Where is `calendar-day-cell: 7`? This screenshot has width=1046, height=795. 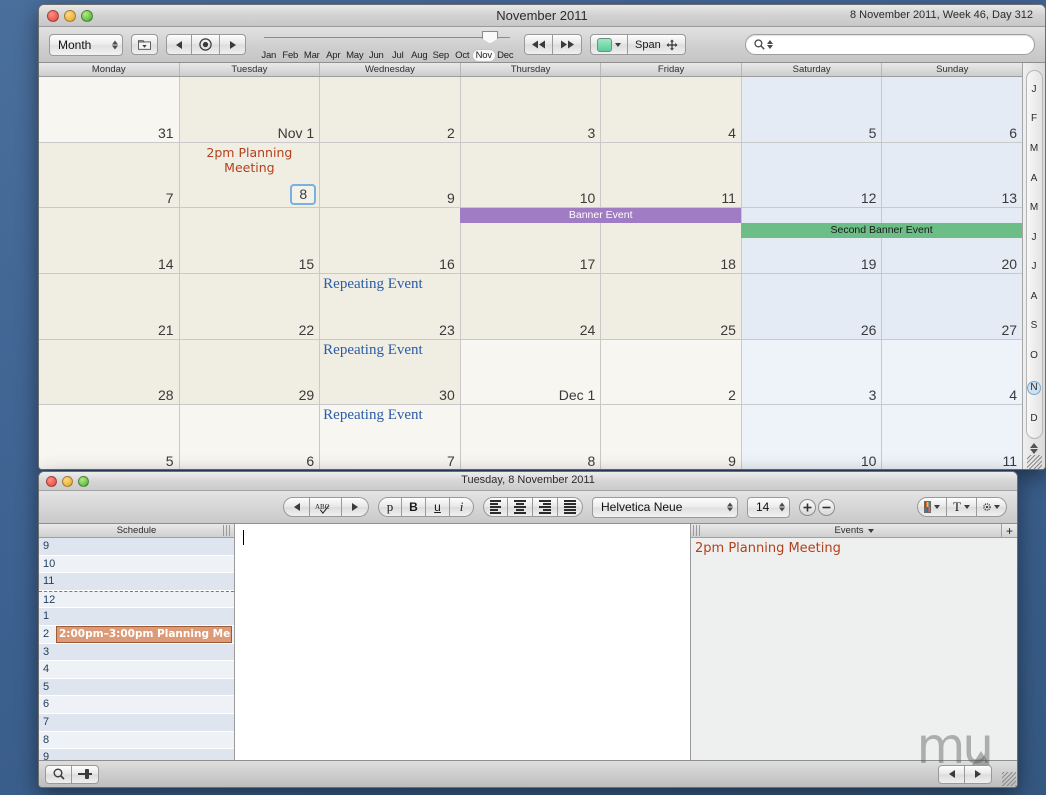
calendar-day-cell: 7 is located at coordinates (109, 175).